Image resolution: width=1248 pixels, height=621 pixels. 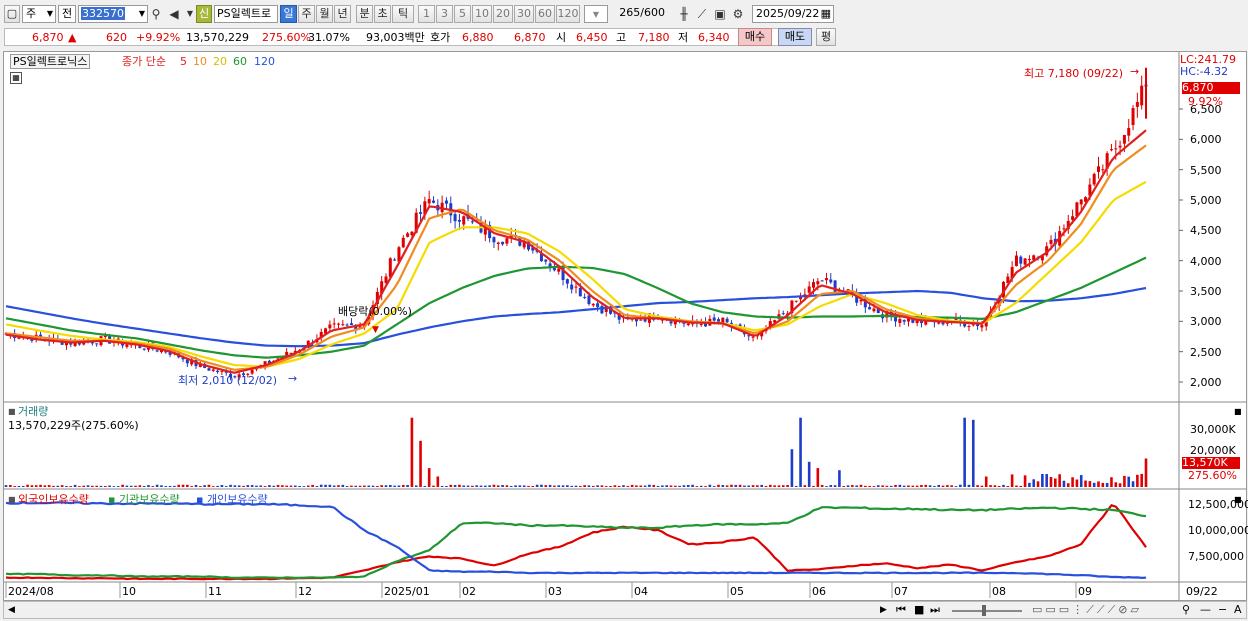 I want to click on gear-icon: ⚙, so click(x=738, y=14).